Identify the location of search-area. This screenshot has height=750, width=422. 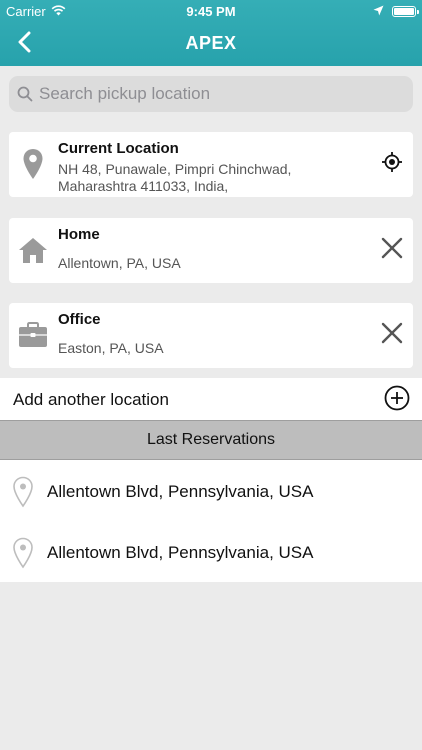
(211, 94).